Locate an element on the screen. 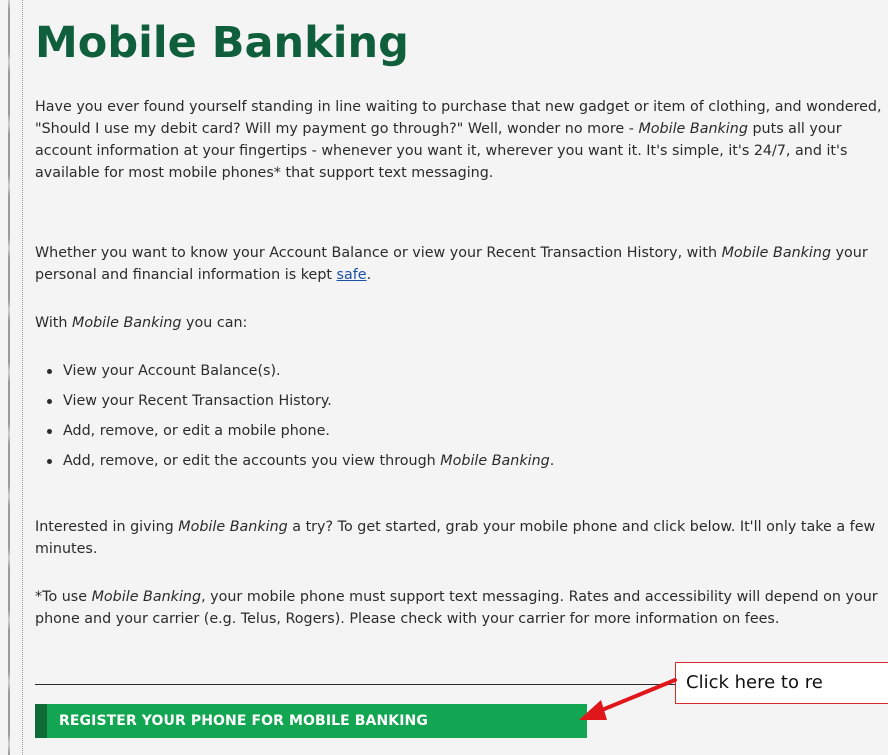 The width and height of the screenshot is (888, 755). list-item-suffix: . is located at coordinates (552, 461).